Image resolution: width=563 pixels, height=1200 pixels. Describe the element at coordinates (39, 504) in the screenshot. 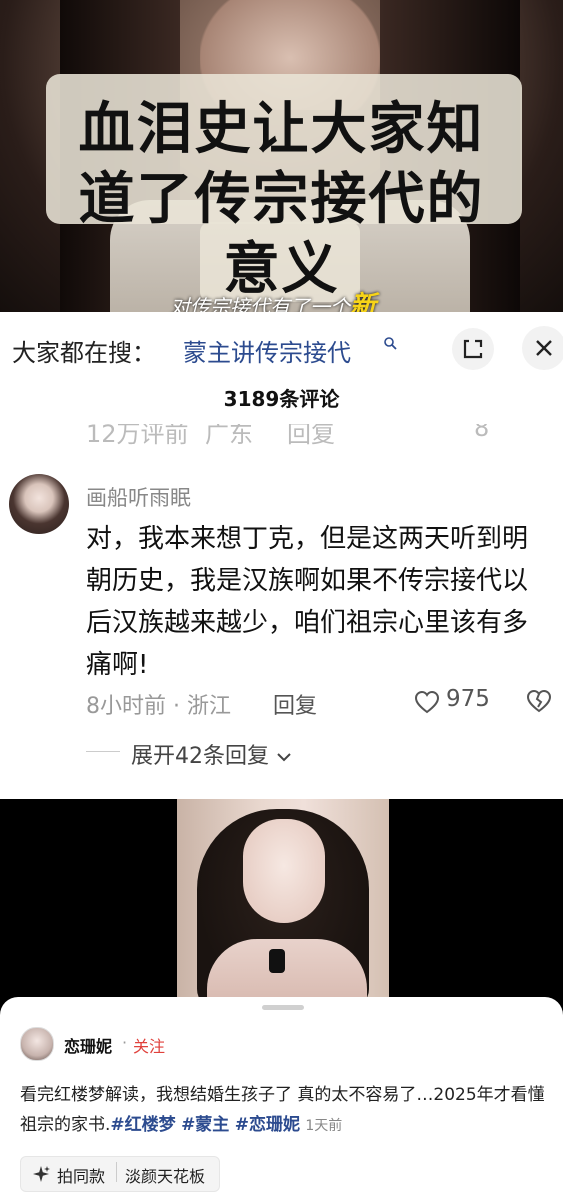

I see `avatar` at that location.